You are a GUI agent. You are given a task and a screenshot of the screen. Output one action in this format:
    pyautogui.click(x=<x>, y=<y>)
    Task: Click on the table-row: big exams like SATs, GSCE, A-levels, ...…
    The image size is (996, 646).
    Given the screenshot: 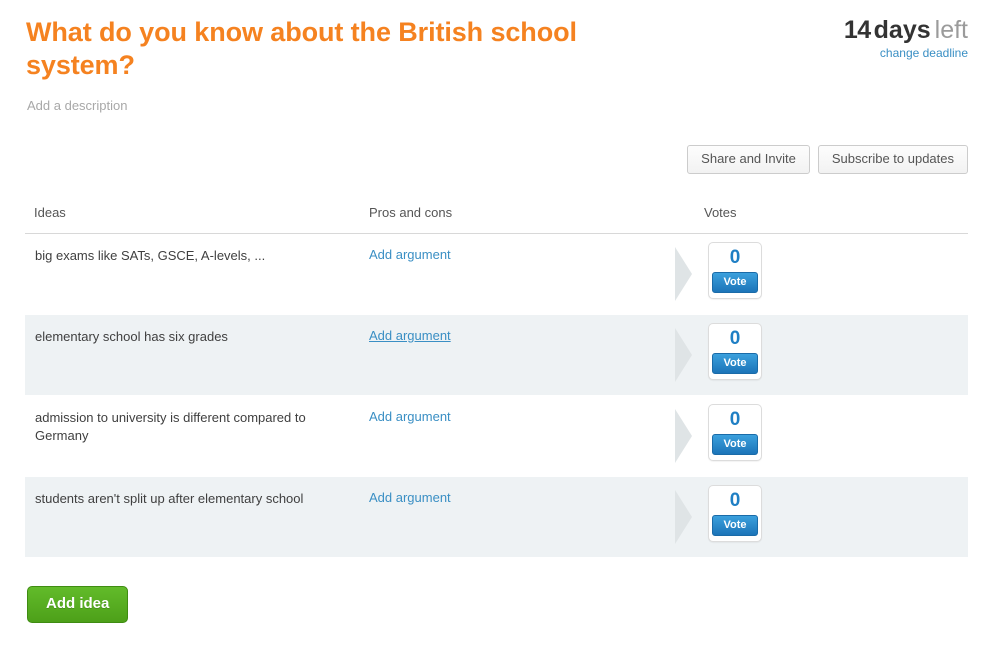 What is the action you would take?
    pyautogui.click(x=496, y=274)
    